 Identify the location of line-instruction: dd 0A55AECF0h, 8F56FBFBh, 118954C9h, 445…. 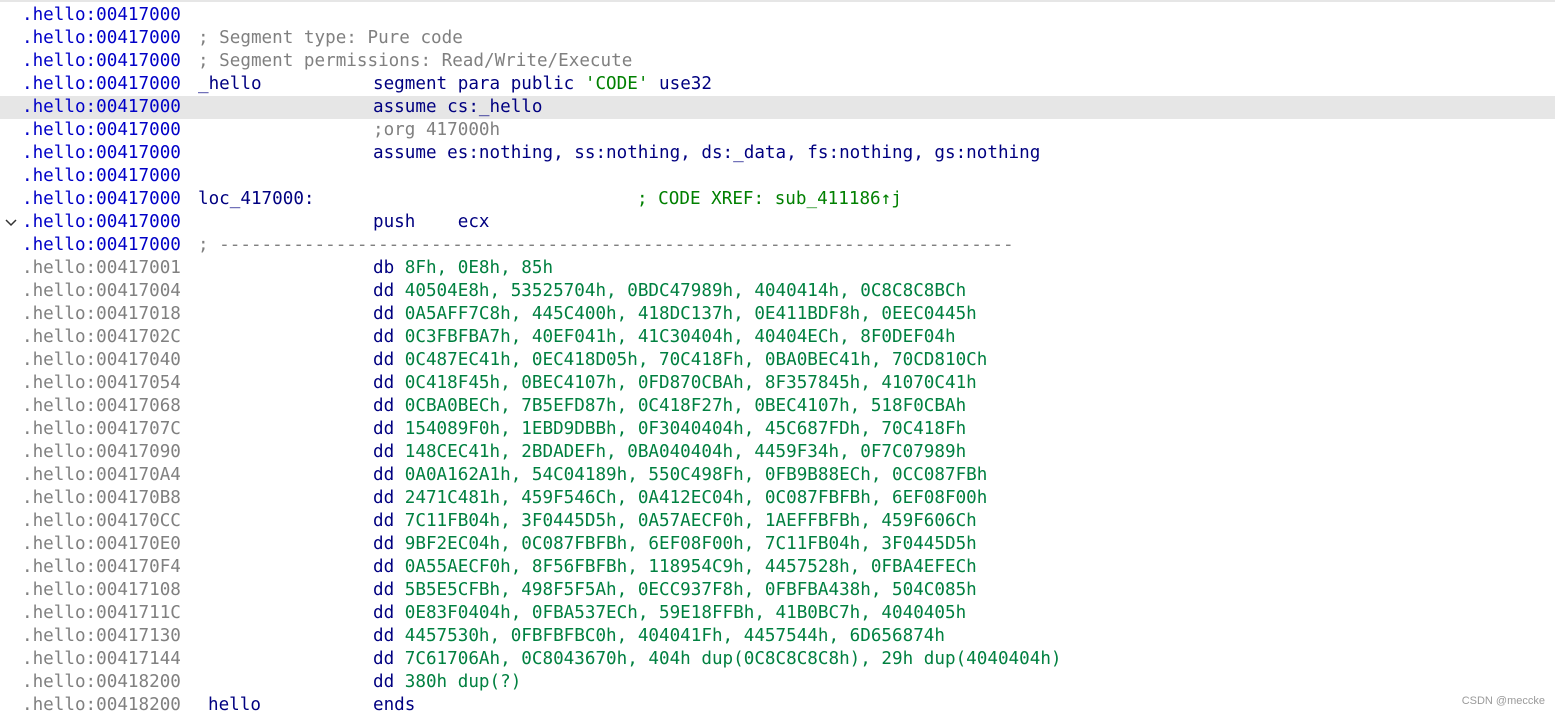
(675, 567).